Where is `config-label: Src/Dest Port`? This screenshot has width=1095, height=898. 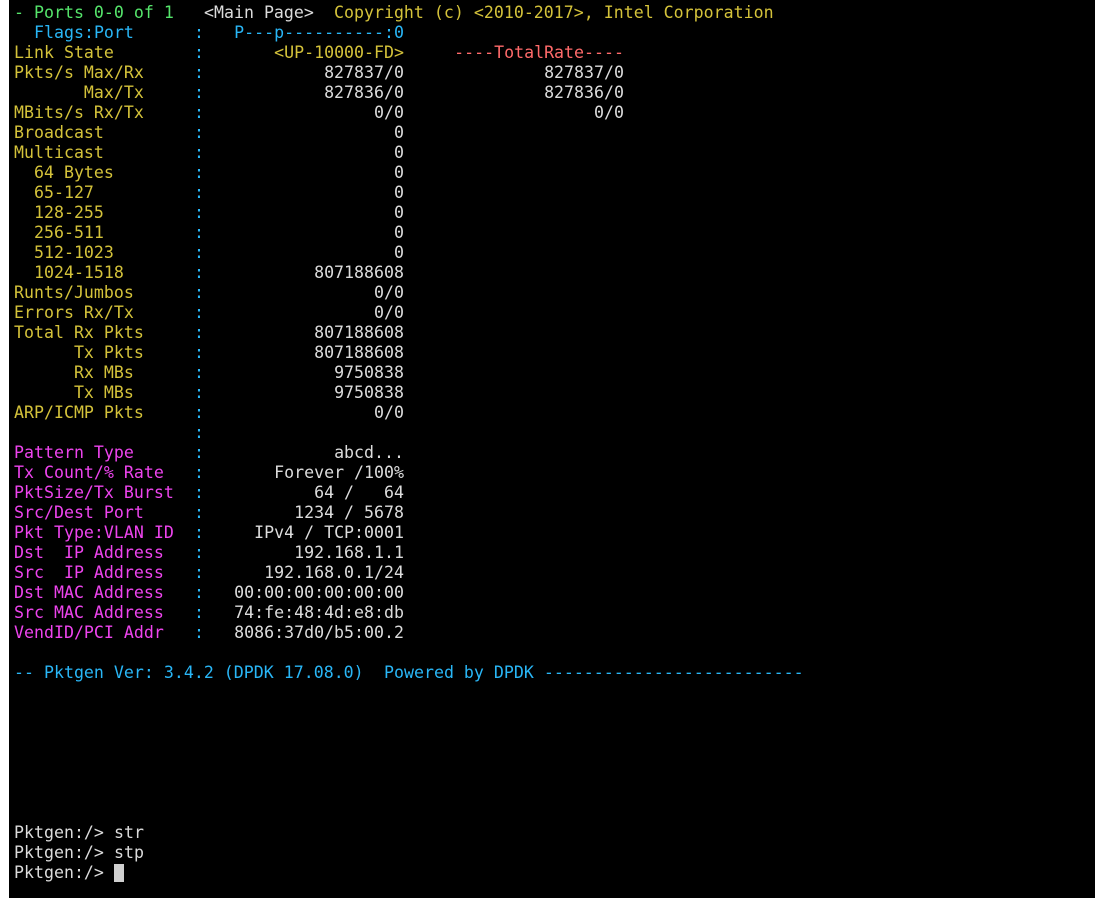 config-label: Src/Dest Port is located at coordinates (79, 512).